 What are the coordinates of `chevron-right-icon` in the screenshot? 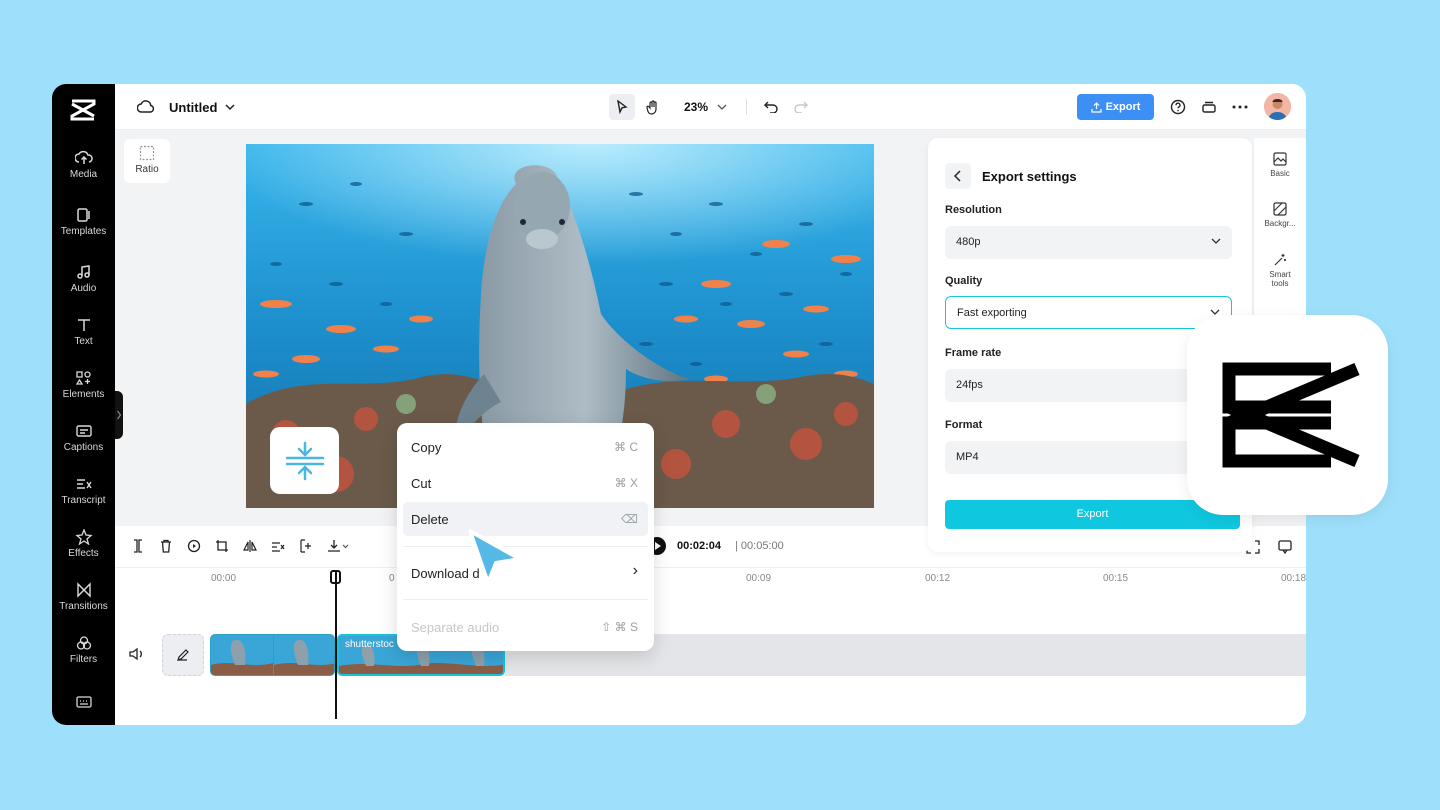 It's located at (119, 415).